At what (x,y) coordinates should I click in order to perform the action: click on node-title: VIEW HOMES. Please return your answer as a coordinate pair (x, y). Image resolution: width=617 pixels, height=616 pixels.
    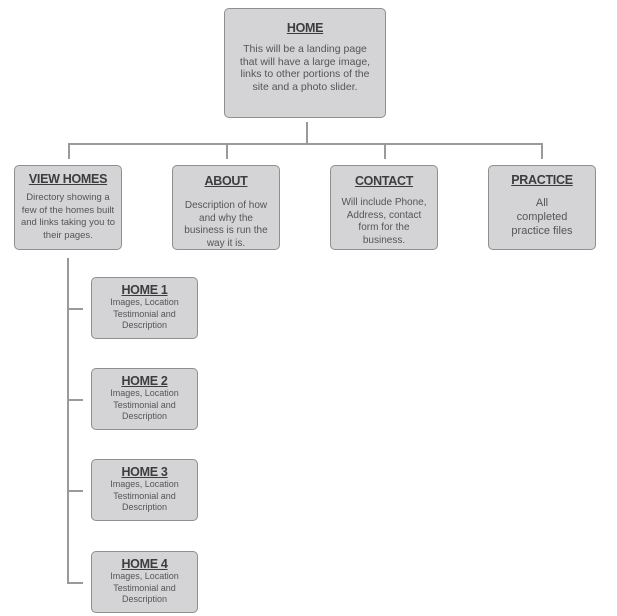
    Looking at the image, I should click on (68, 179).